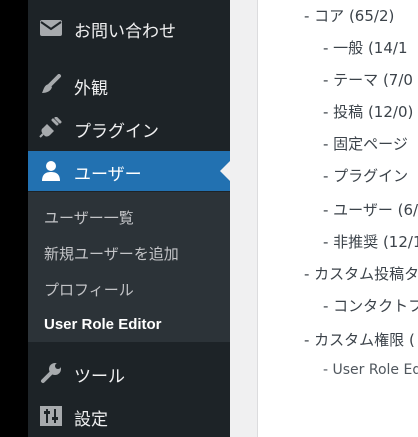  What do you see at coordinates (89, 289) in the screenshot?
I see `submenu-item-profile: プロフィール` at bounding box center [89, 289].